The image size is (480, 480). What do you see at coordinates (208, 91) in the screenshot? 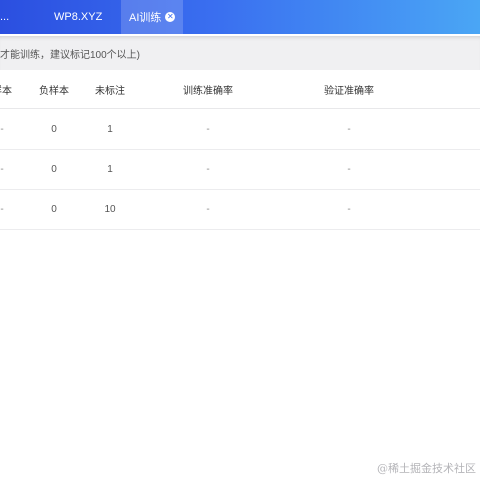
I see `header-train-accuracy: 训练准确率` at bounding box center [208, 91].